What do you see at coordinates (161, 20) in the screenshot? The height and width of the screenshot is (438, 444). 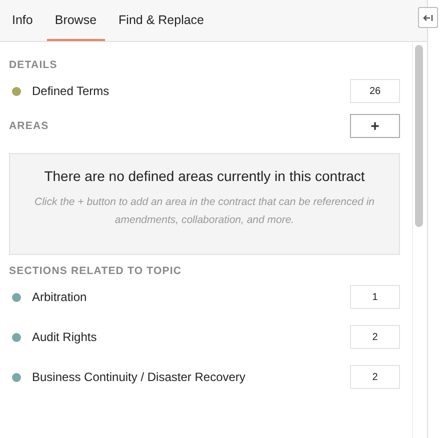 I see `tab: Find & Replace` at bounding box center [161, 20].